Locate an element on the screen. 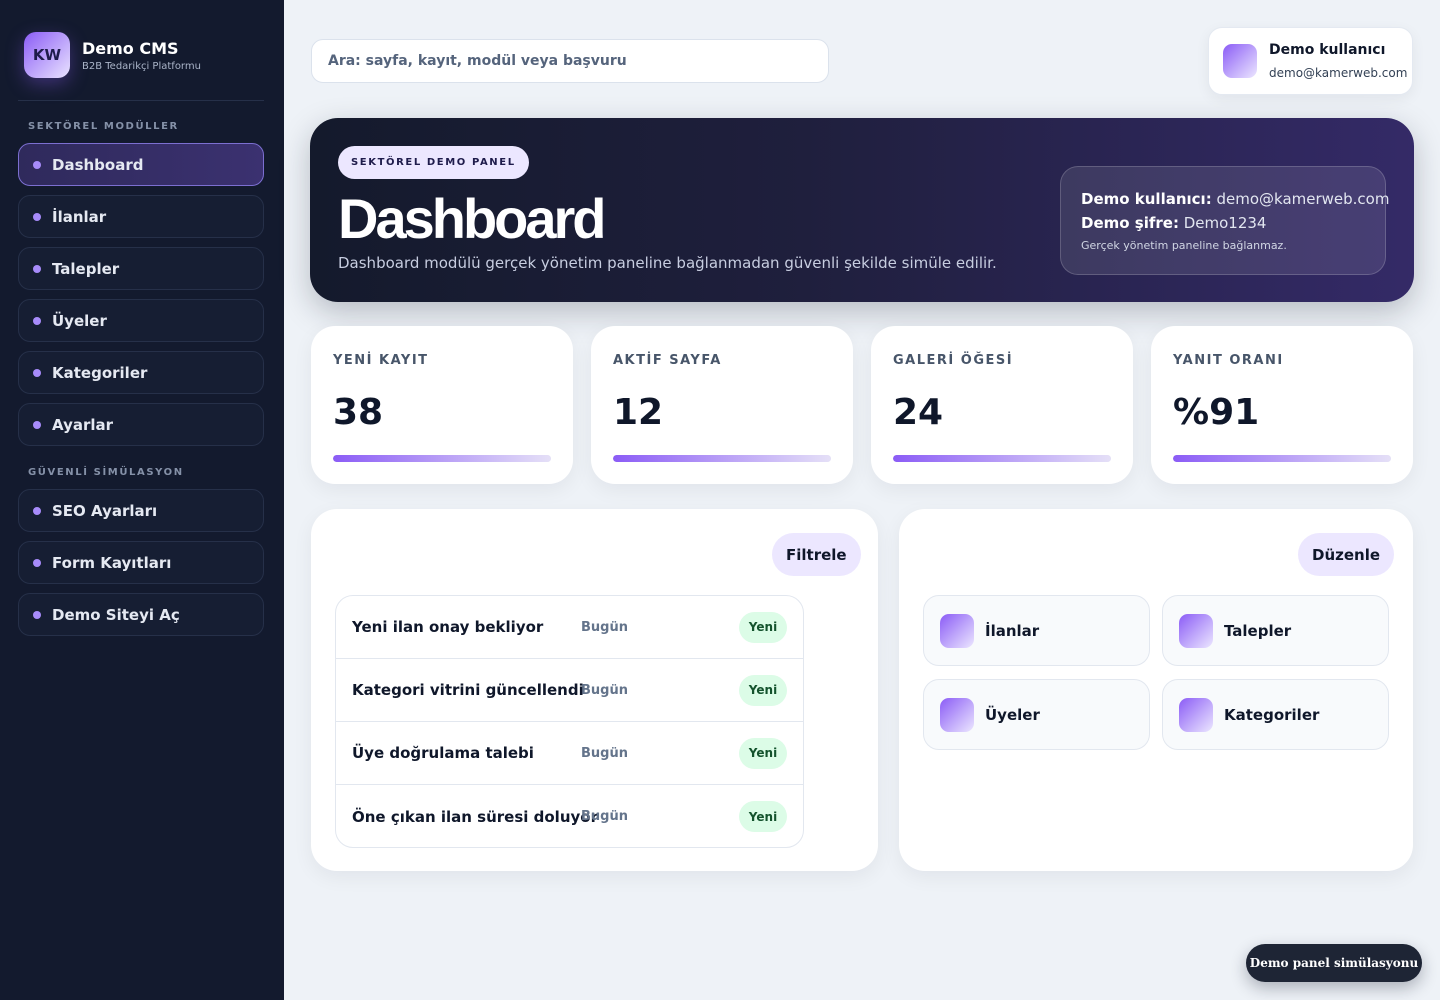  shortcut-tile-talepler: Talepler is located at coordinates (1275, 630).